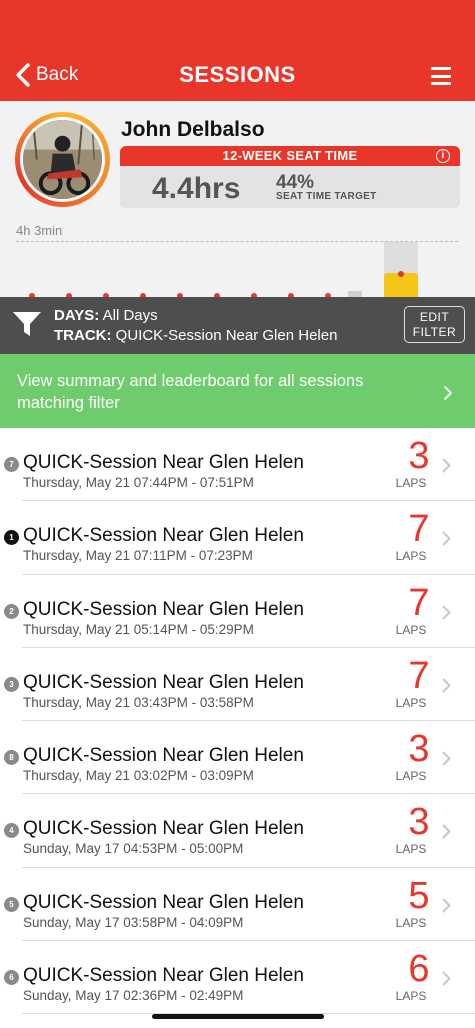 This screenshot has width=475, height=1028. What do you see at coordinates (138, 702) in the screenshot?
I see `session-date: Thursday, May 21 03:43PM - 03:58PM` at bounding box center [138, 702].